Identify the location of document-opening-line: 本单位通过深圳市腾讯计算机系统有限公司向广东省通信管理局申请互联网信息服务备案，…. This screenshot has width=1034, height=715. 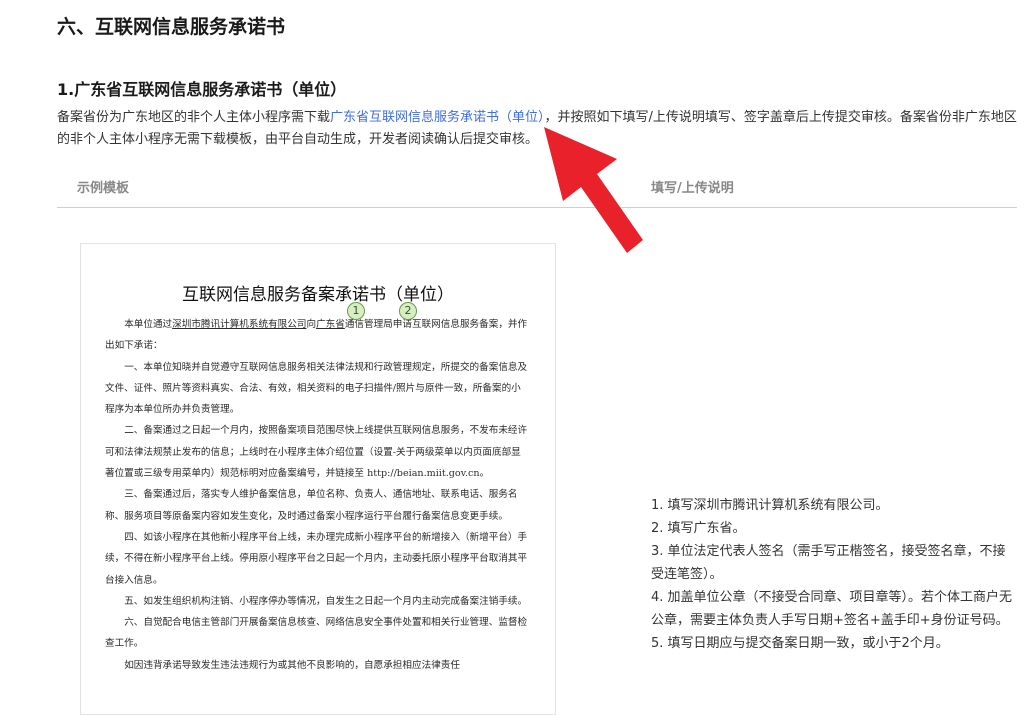
(316, 335).